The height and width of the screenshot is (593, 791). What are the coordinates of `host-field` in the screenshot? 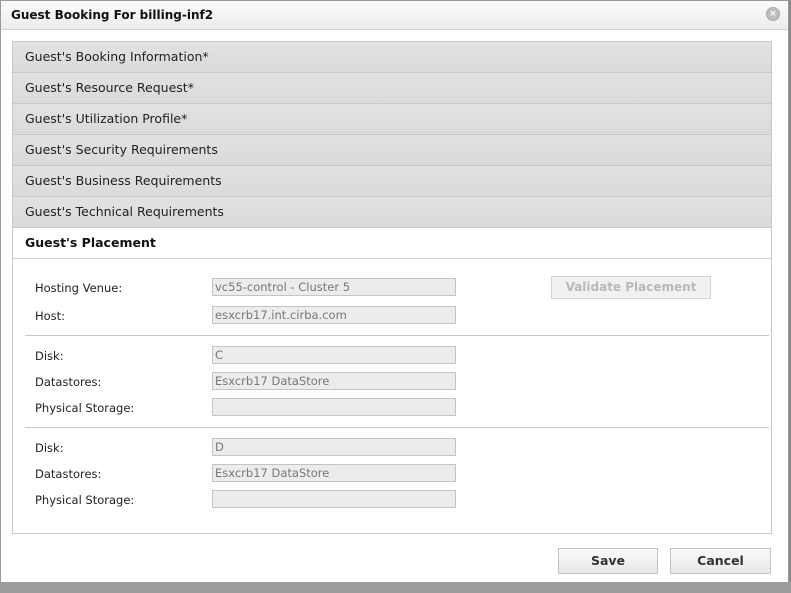 It's located at (334, 315).